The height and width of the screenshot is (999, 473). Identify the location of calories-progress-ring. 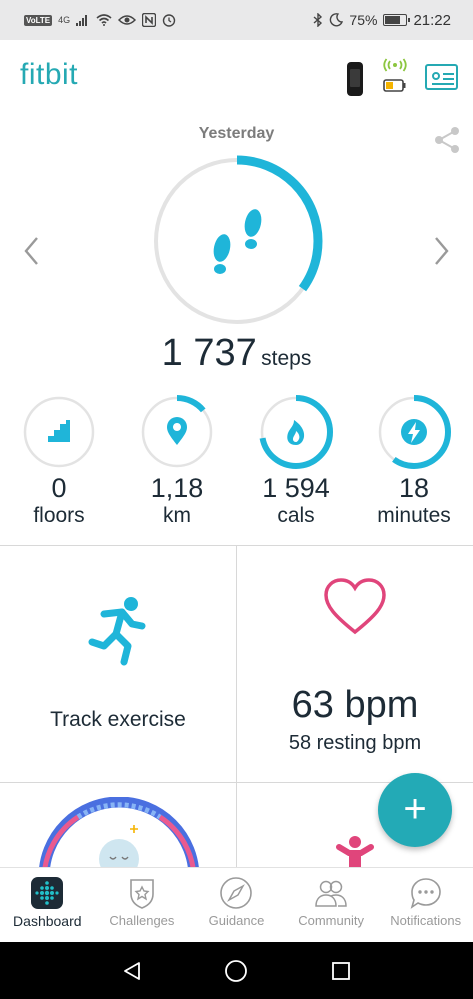
(296, 432).